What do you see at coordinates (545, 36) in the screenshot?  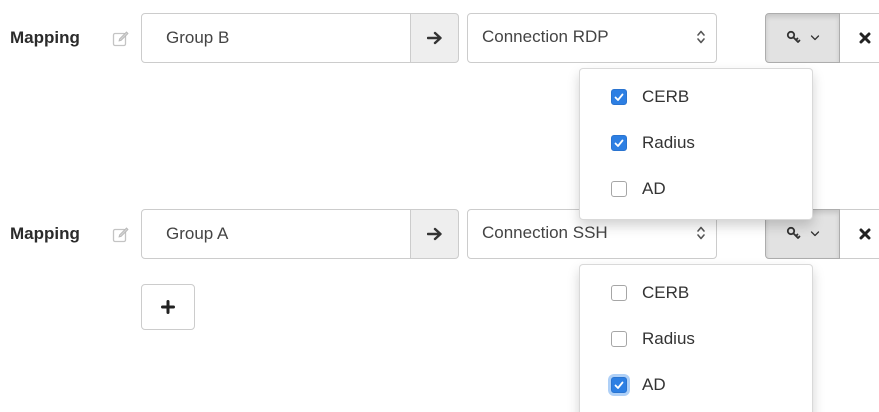 I see `connection-select-value: Connection RDP` at bounding box center [545, 36].